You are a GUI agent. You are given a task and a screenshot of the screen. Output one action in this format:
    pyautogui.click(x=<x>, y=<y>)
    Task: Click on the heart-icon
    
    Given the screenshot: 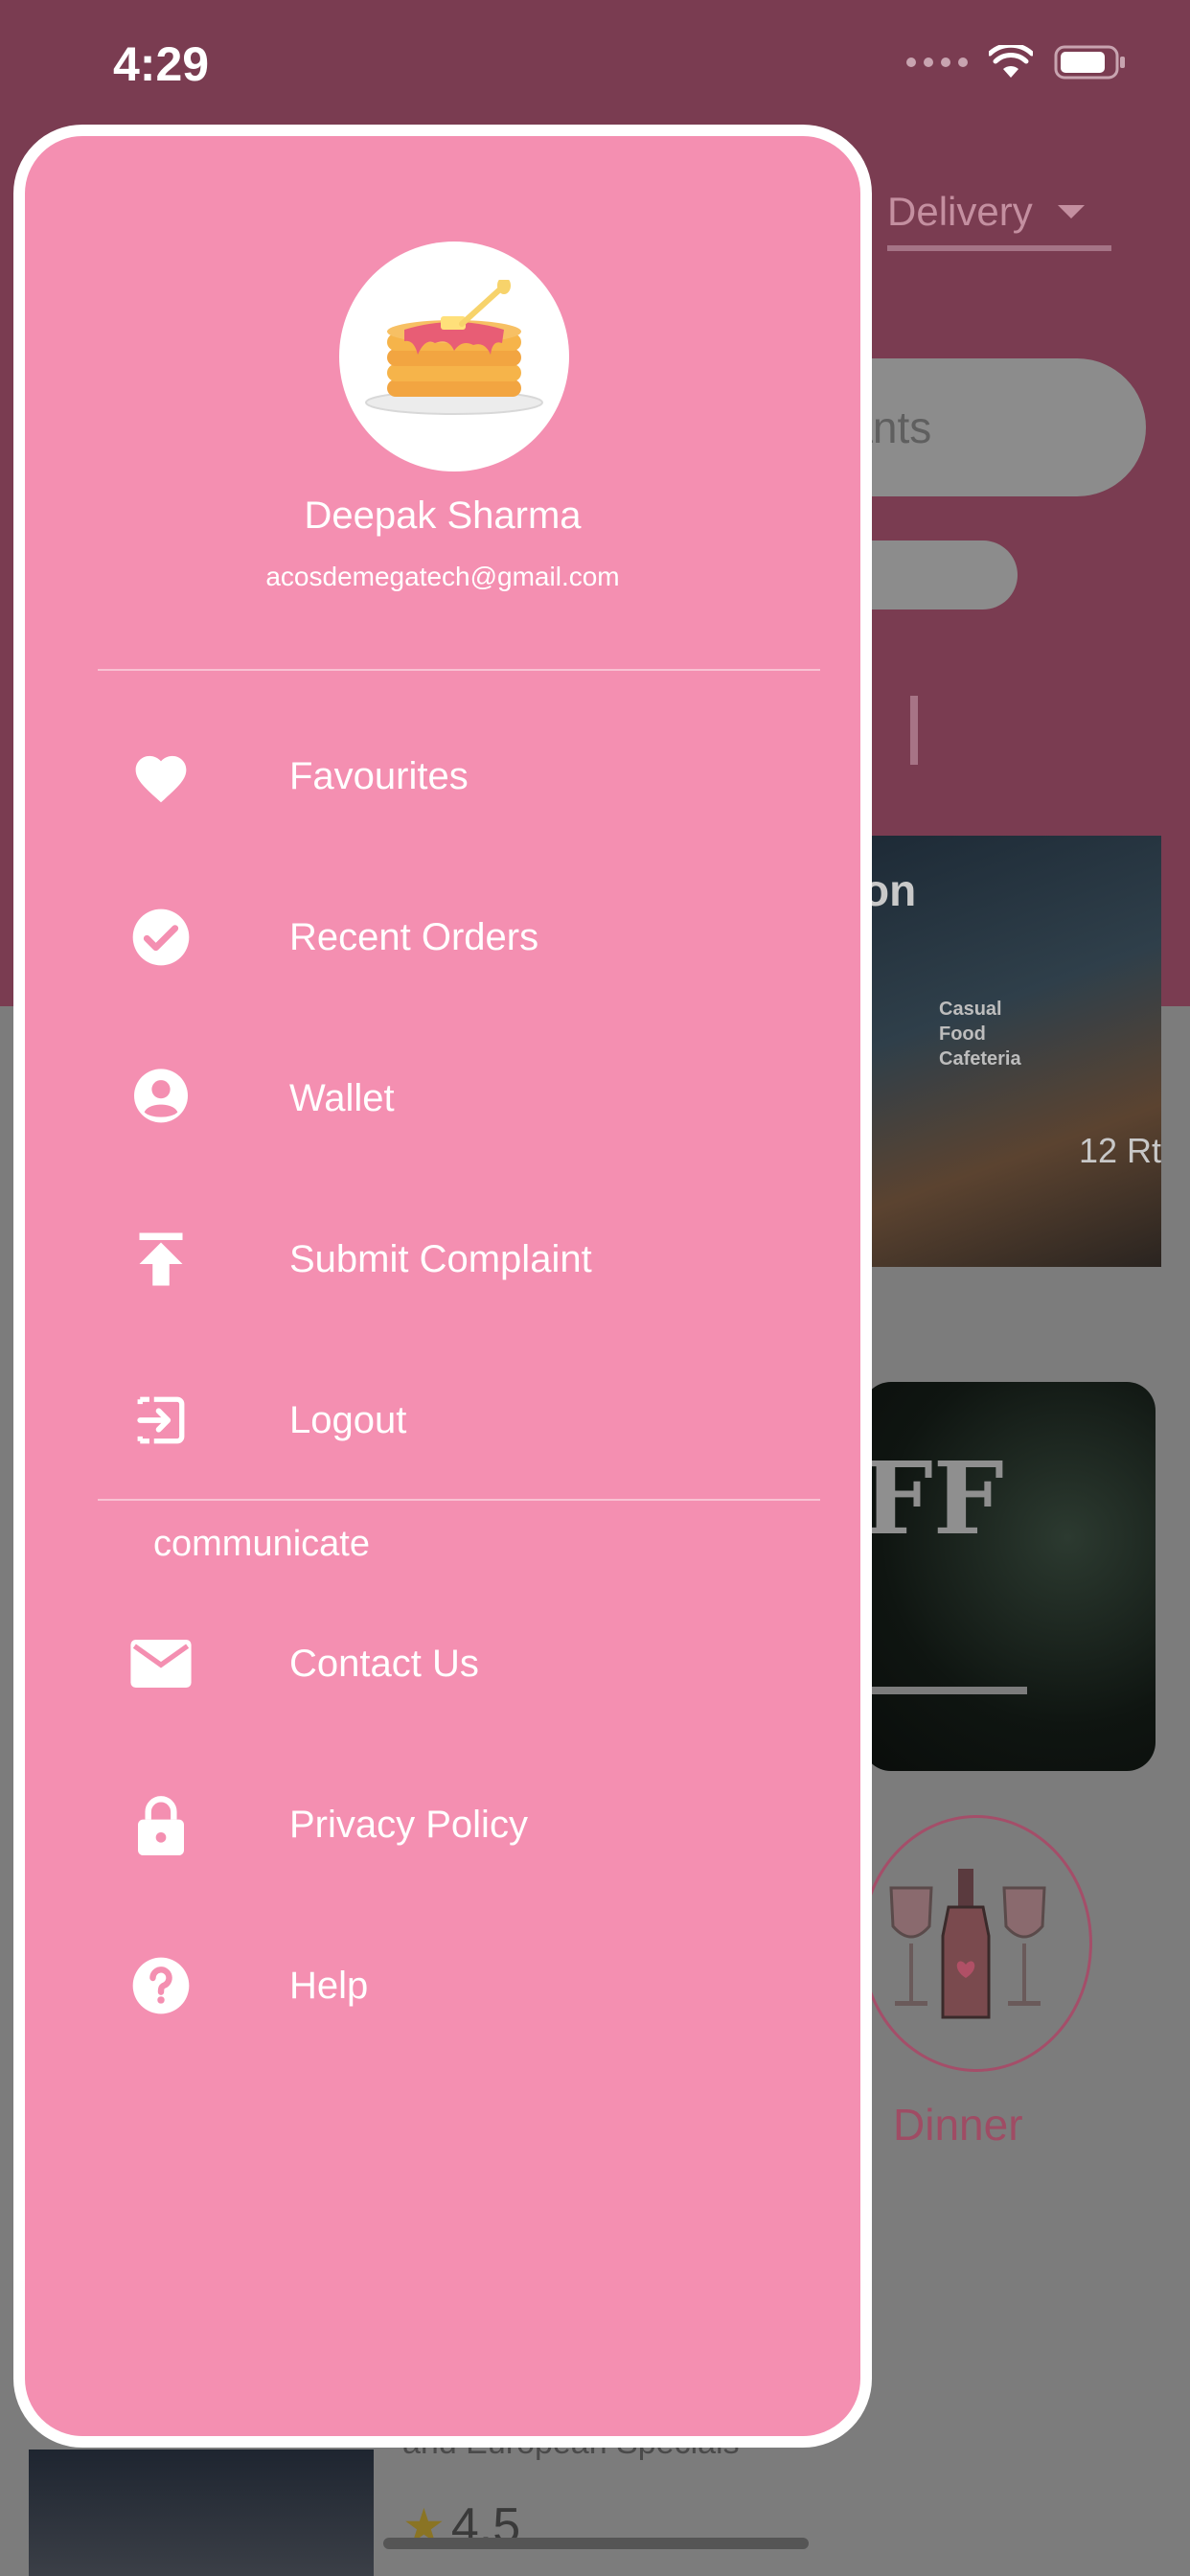 What is the action you would take?
    pyautogui.click(x=161, y=776)
    